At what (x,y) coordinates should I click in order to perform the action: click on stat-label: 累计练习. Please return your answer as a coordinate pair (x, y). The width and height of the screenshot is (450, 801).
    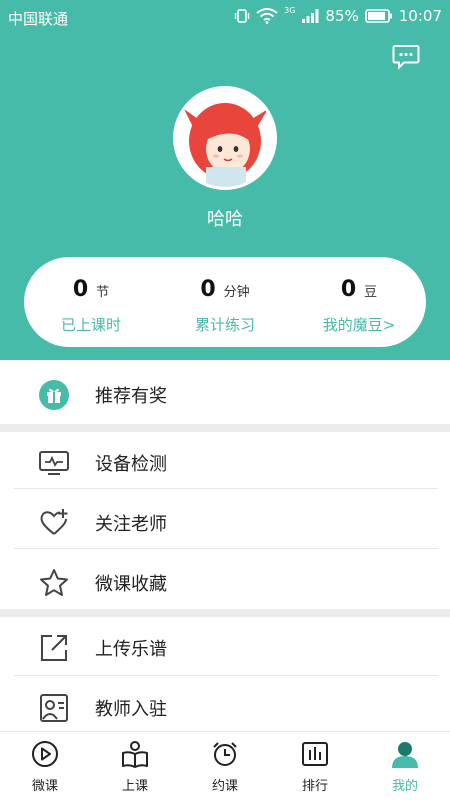
    Looking at the image, I should click on (224, 325).